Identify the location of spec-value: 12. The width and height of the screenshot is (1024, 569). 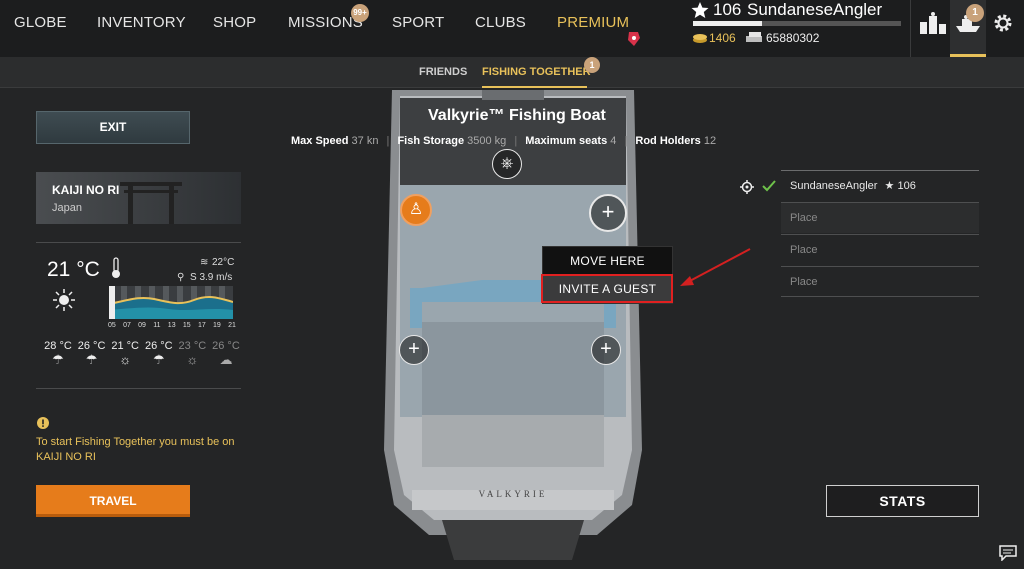
(710, 141).